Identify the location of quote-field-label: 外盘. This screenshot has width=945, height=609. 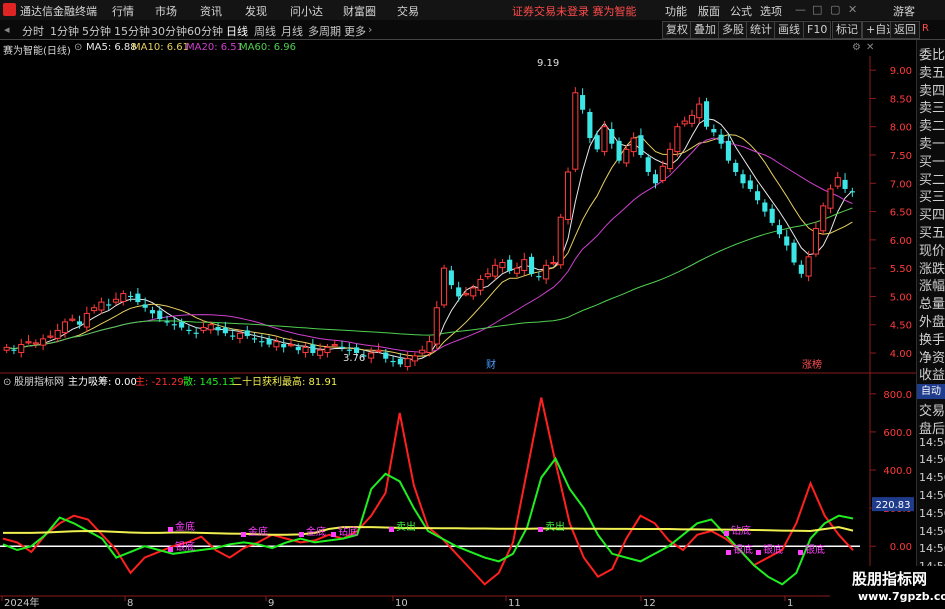
(932, 322).